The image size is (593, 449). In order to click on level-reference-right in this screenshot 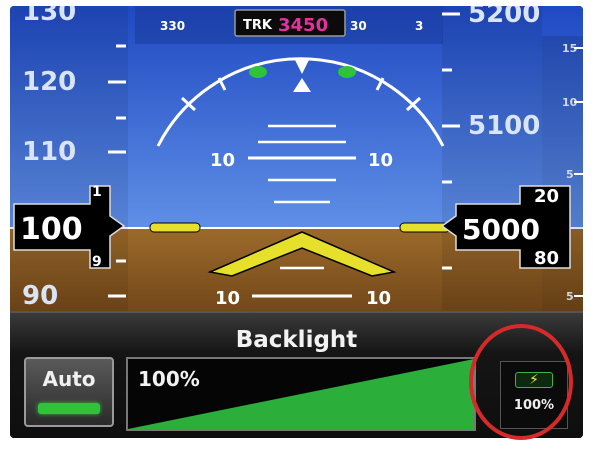, I will do `click(425, 227)`.